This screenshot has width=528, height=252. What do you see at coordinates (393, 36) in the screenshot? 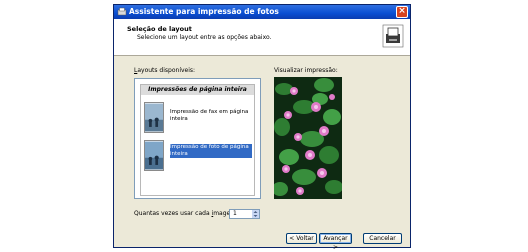
I see `printer-icon` at bounding box center [393, 36].